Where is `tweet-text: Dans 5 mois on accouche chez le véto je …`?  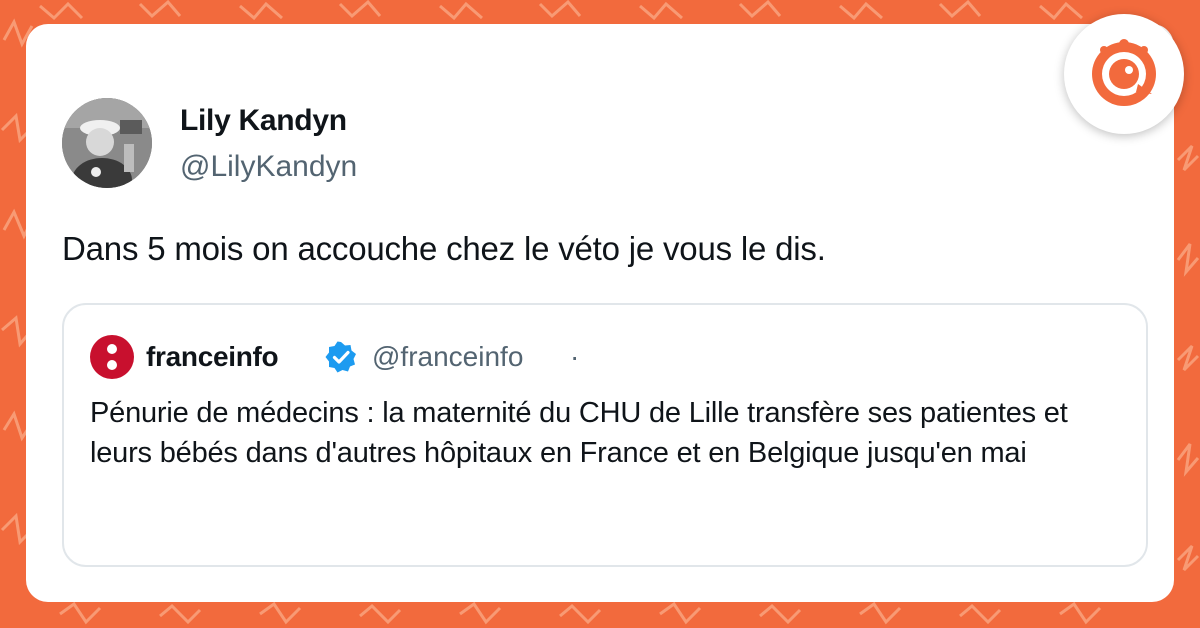 tweet-text: Dans 5 mois on accouche chez le véto je … is located at coordinates (444, 248).